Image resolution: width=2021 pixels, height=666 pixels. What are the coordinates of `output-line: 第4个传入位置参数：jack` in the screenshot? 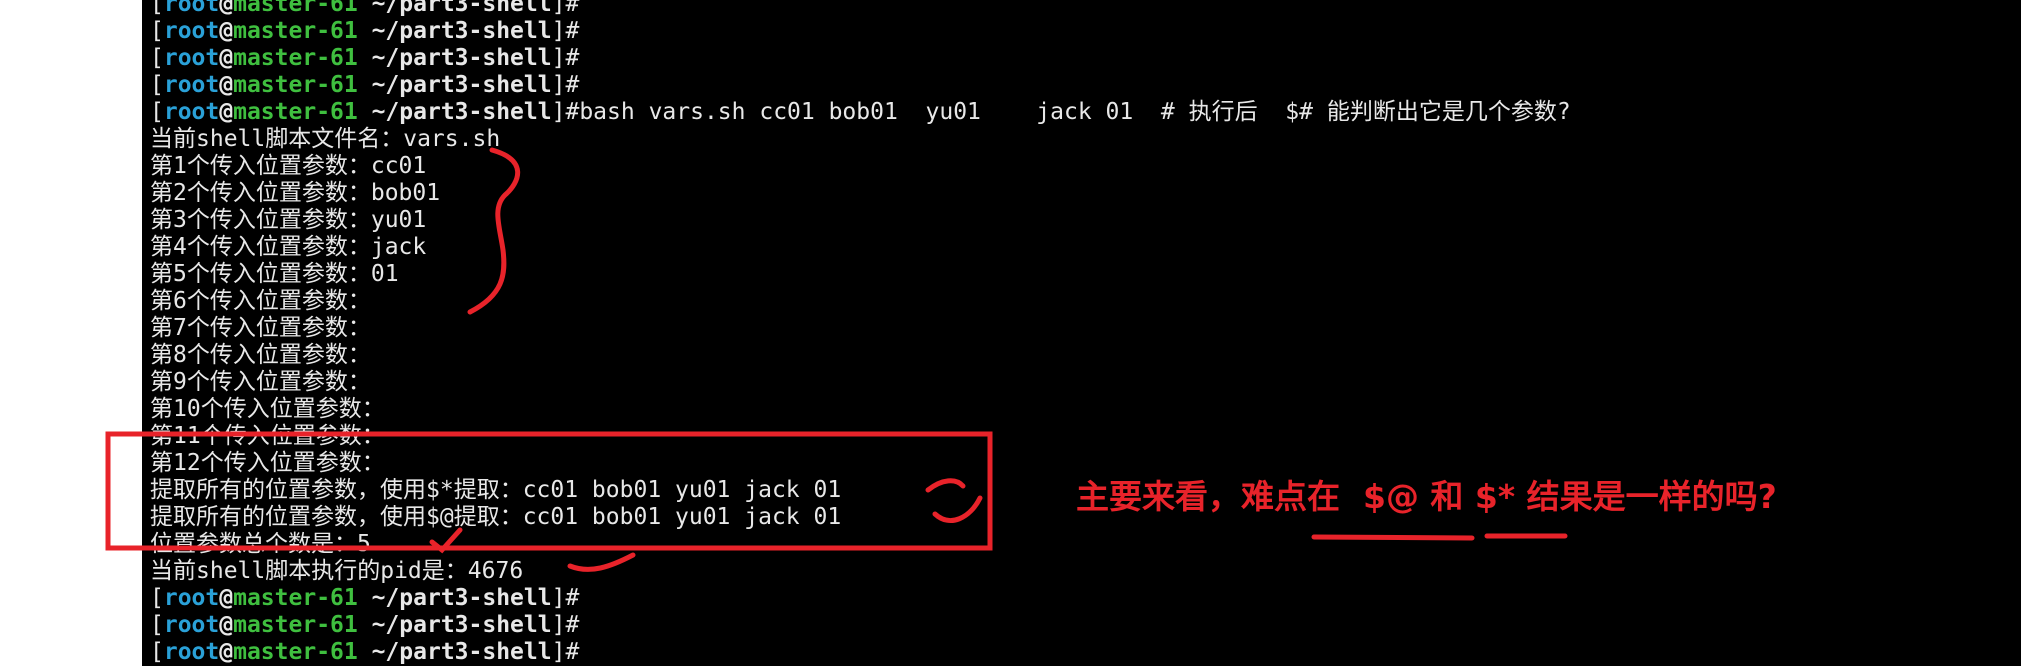 It's located at (288, 247).